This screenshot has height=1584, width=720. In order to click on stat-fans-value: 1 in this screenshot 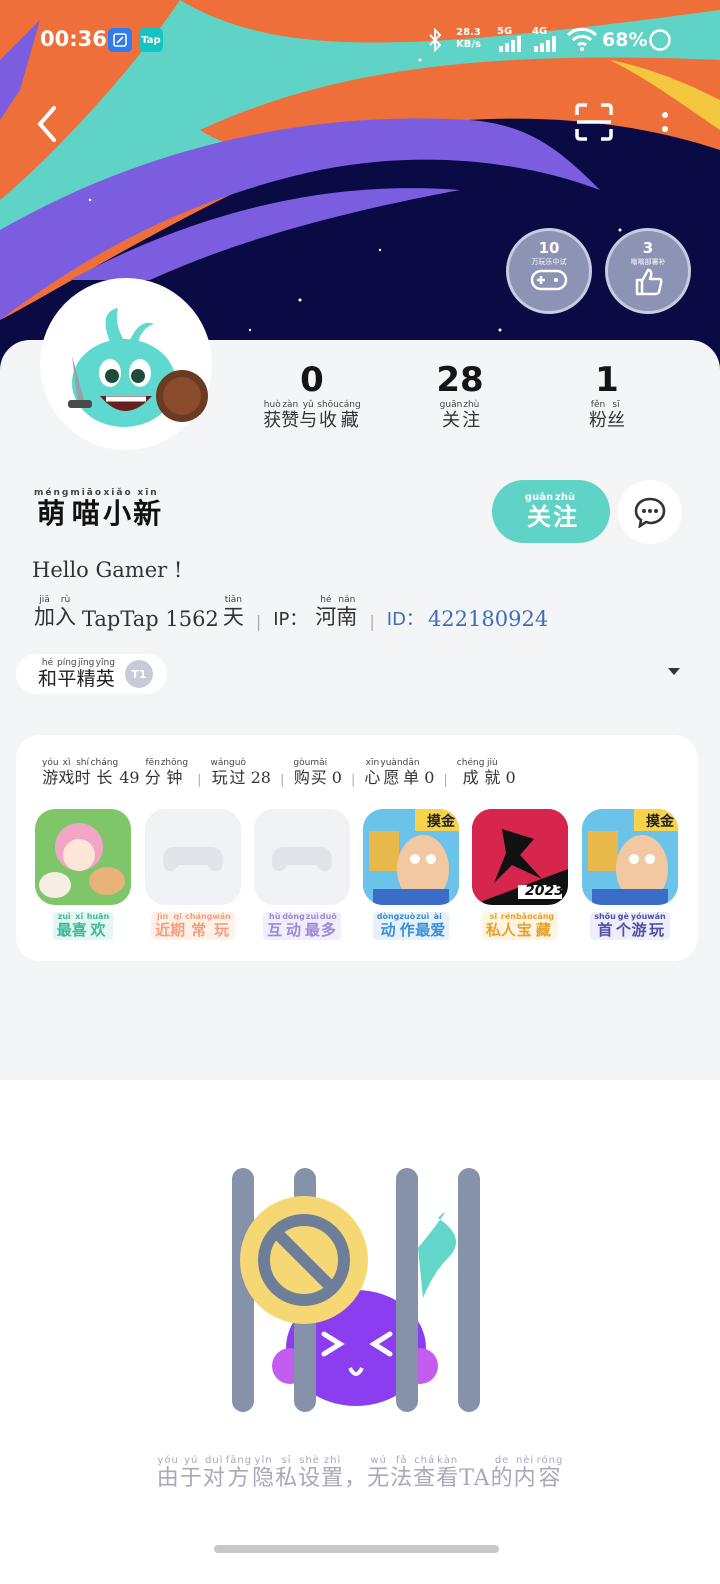, I will do `click(607, 380)`.